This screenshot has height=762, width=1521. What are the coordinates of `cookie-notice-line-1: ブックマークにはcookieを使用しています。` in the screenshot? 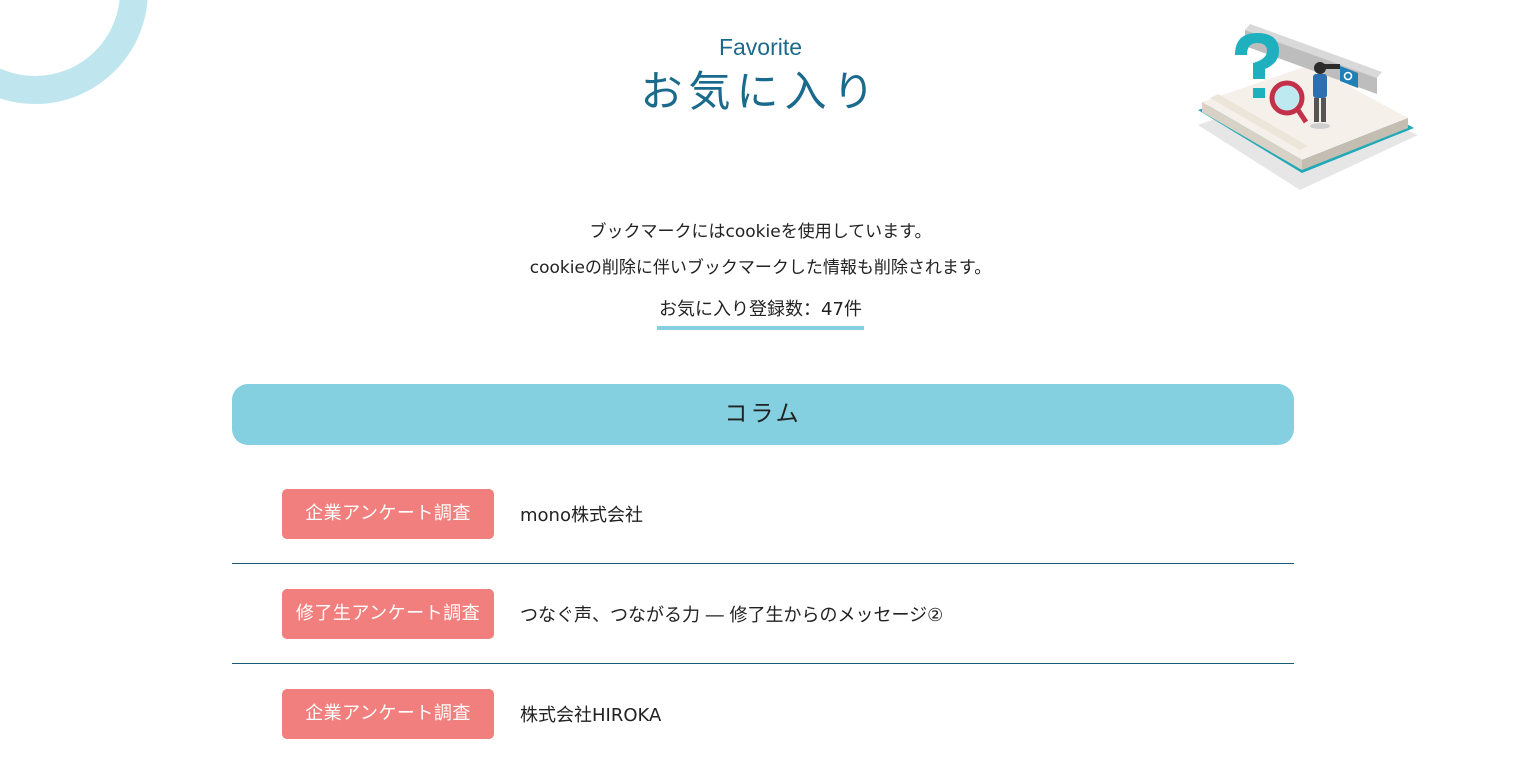 It's located at (760, 232).